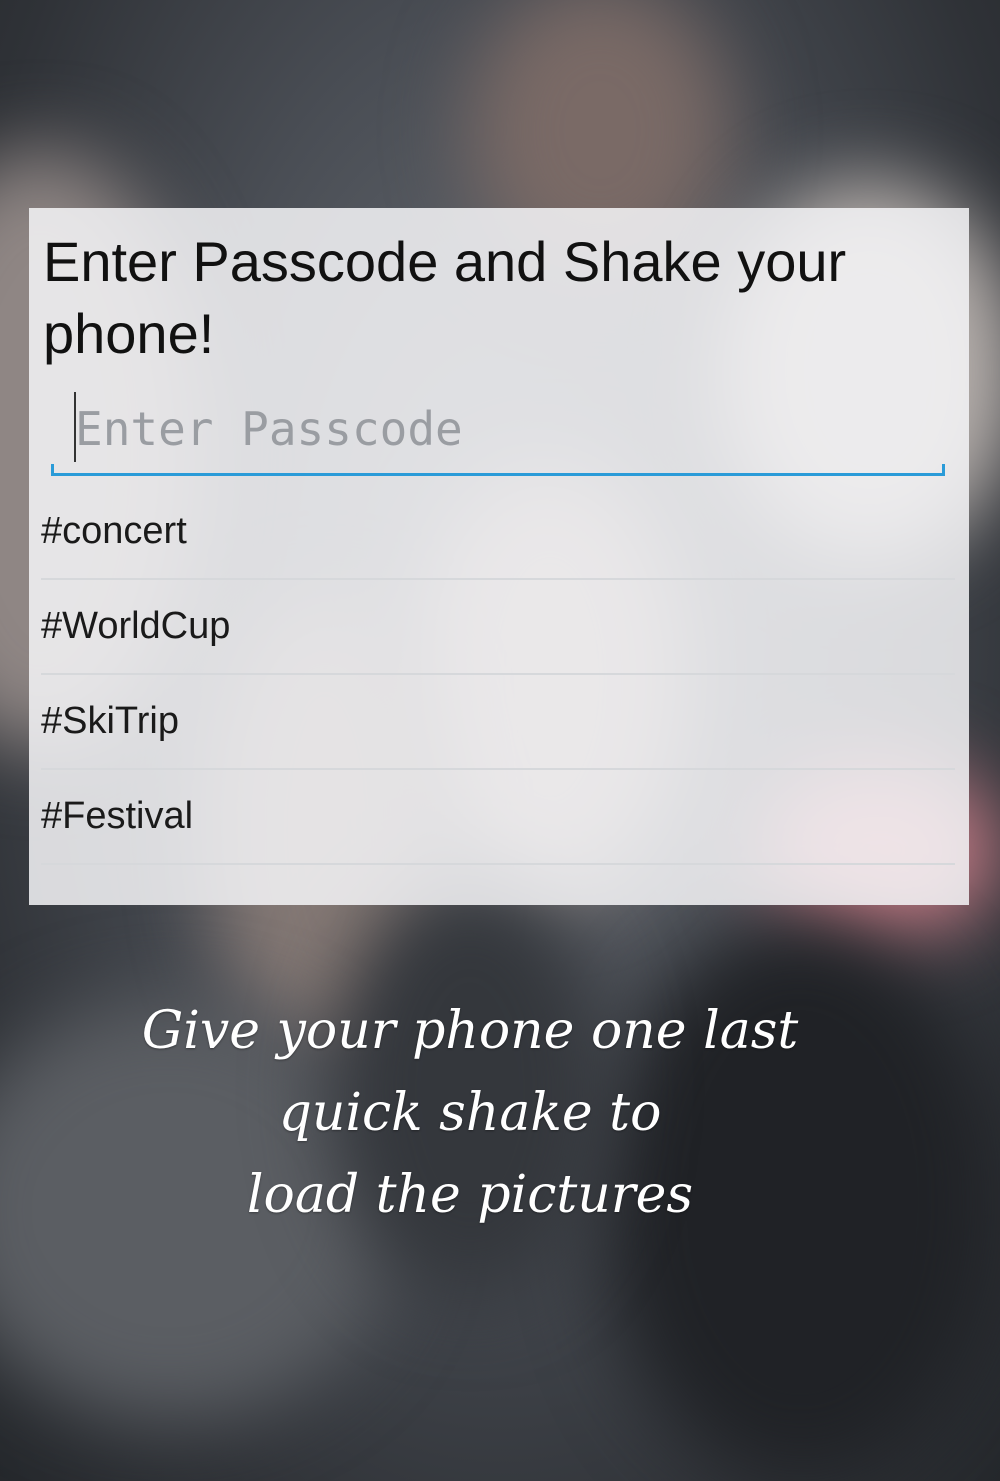  What do you see at coordinates (498, 817) in the screenshot?
I see `hashtag-item-festival: #Festival` at bounding box center [498, 817].